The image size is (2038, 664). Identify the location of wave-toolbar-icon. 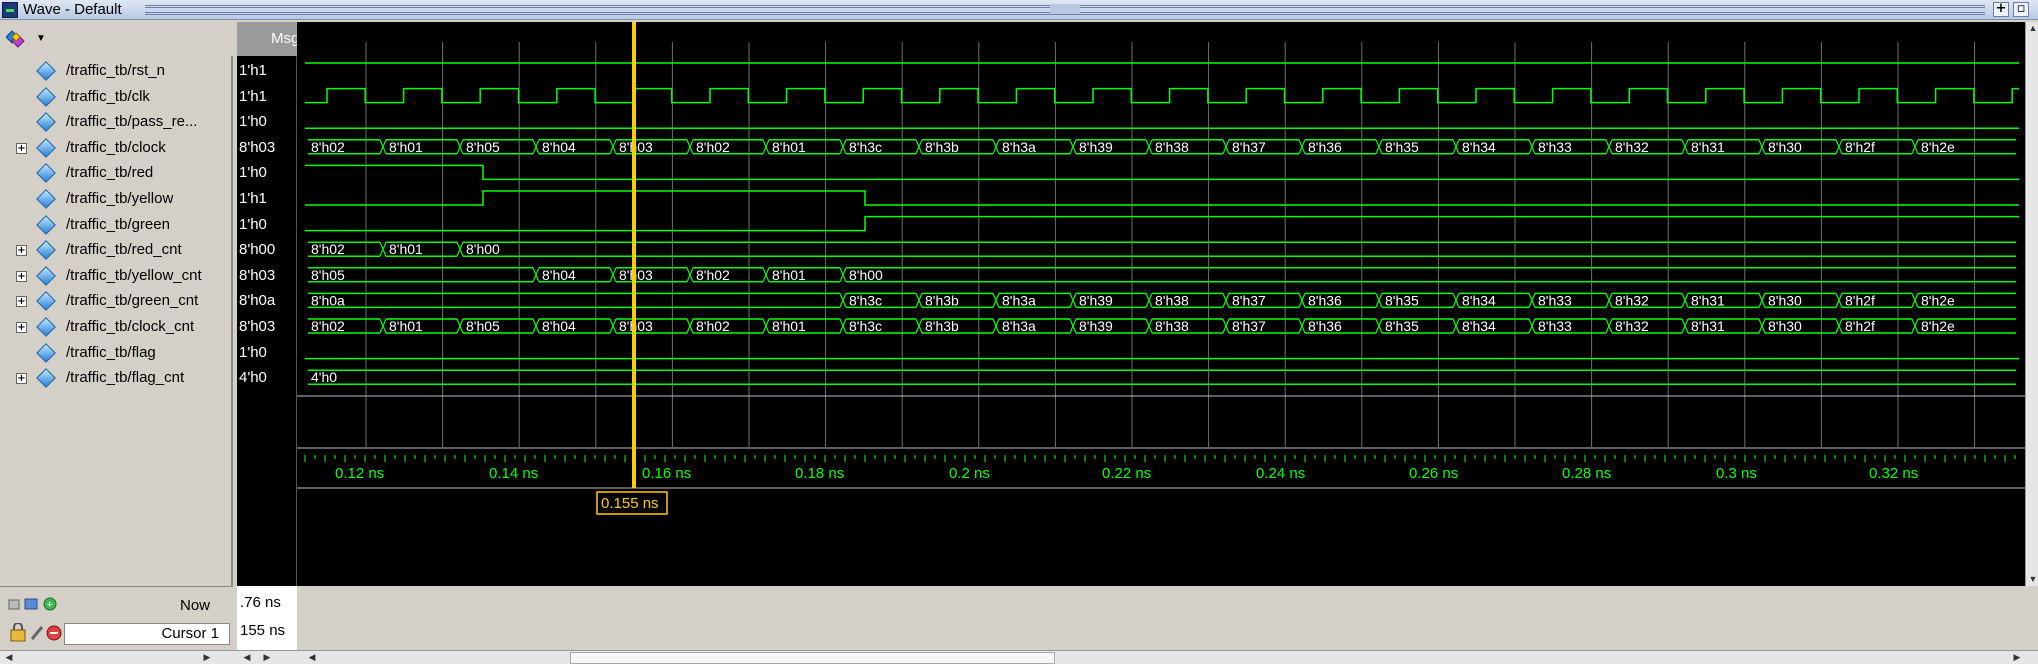
(16, 39).